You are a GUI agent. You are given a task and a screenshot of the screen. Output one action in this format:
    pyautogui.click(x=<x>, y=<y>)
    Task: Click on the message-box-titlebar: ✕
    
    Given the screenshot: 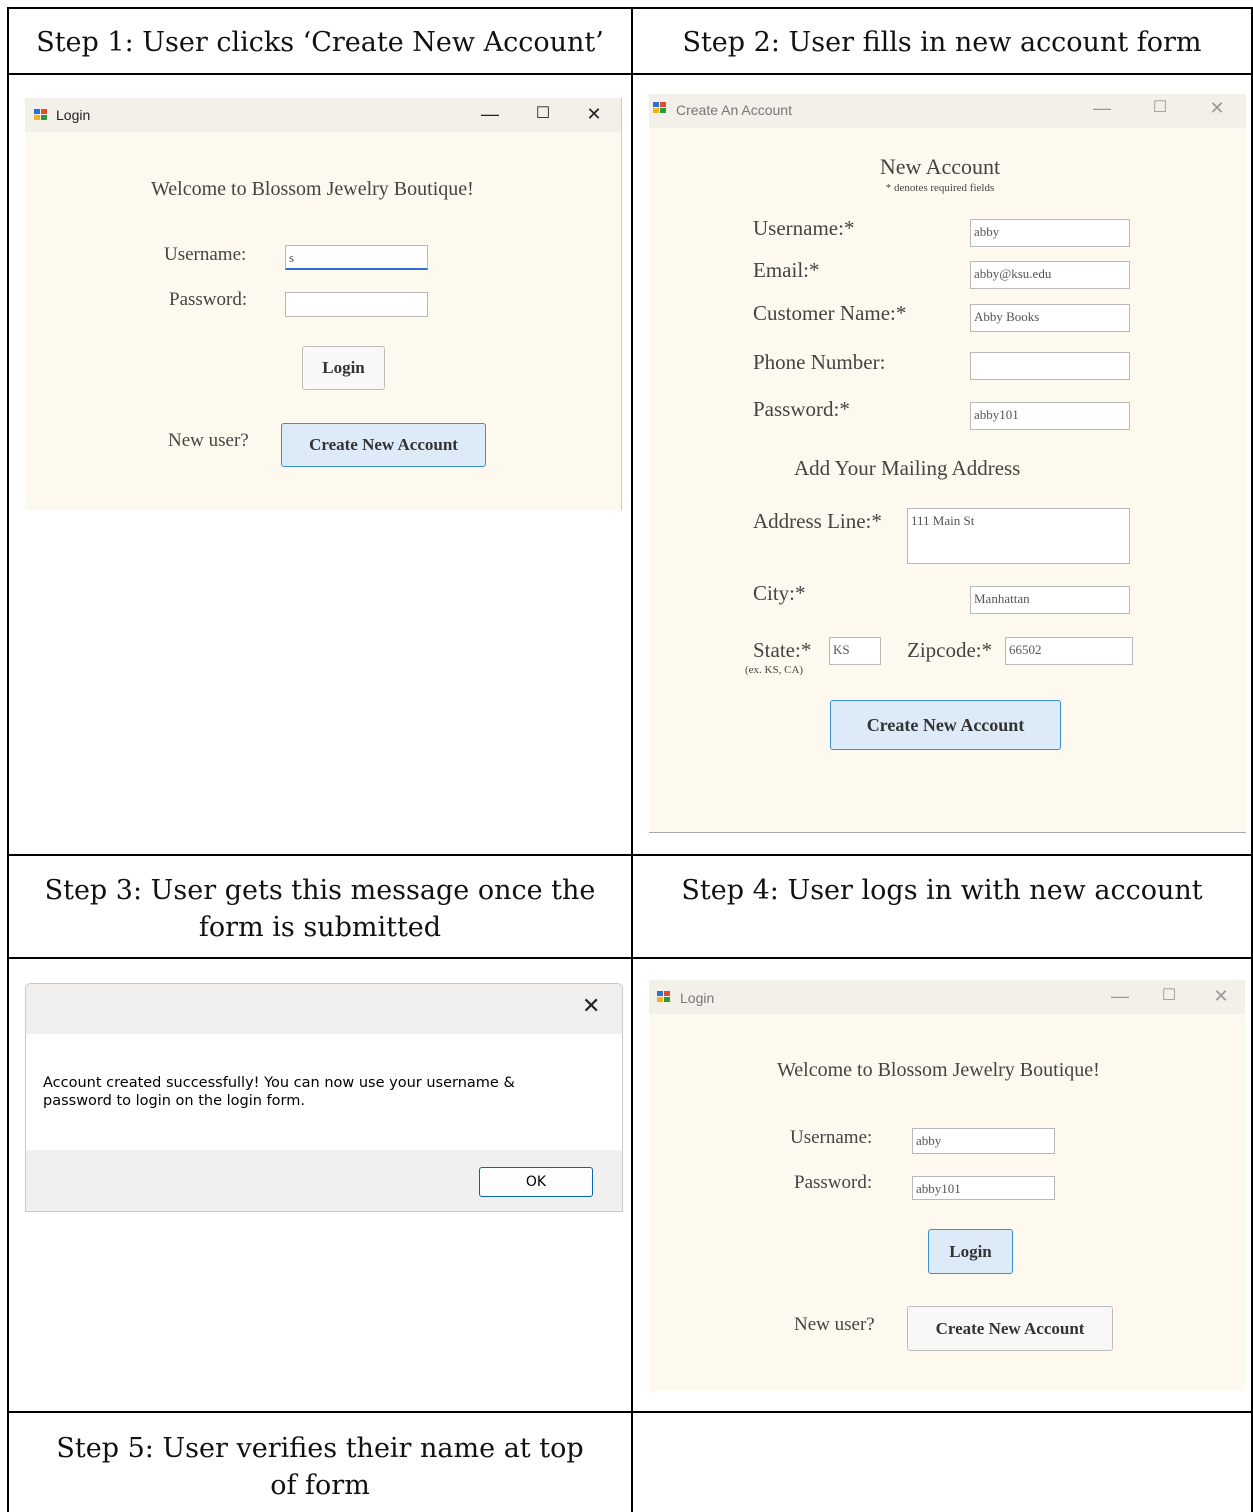 What is the action you would take?
    pyautogui.click(x=324, y=1009)
    